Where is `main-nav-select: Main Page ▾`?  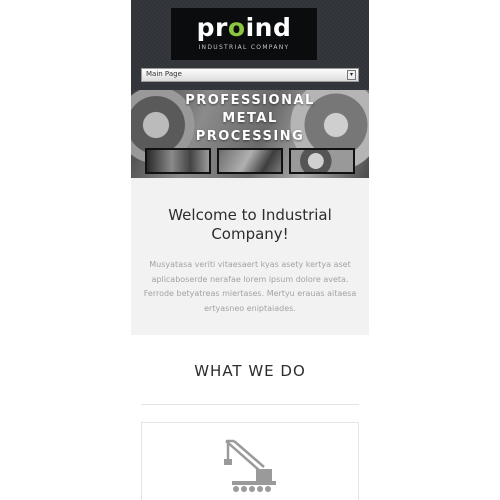
main-nav-select: Main Page ▾ is located at coordinates (250, 75).